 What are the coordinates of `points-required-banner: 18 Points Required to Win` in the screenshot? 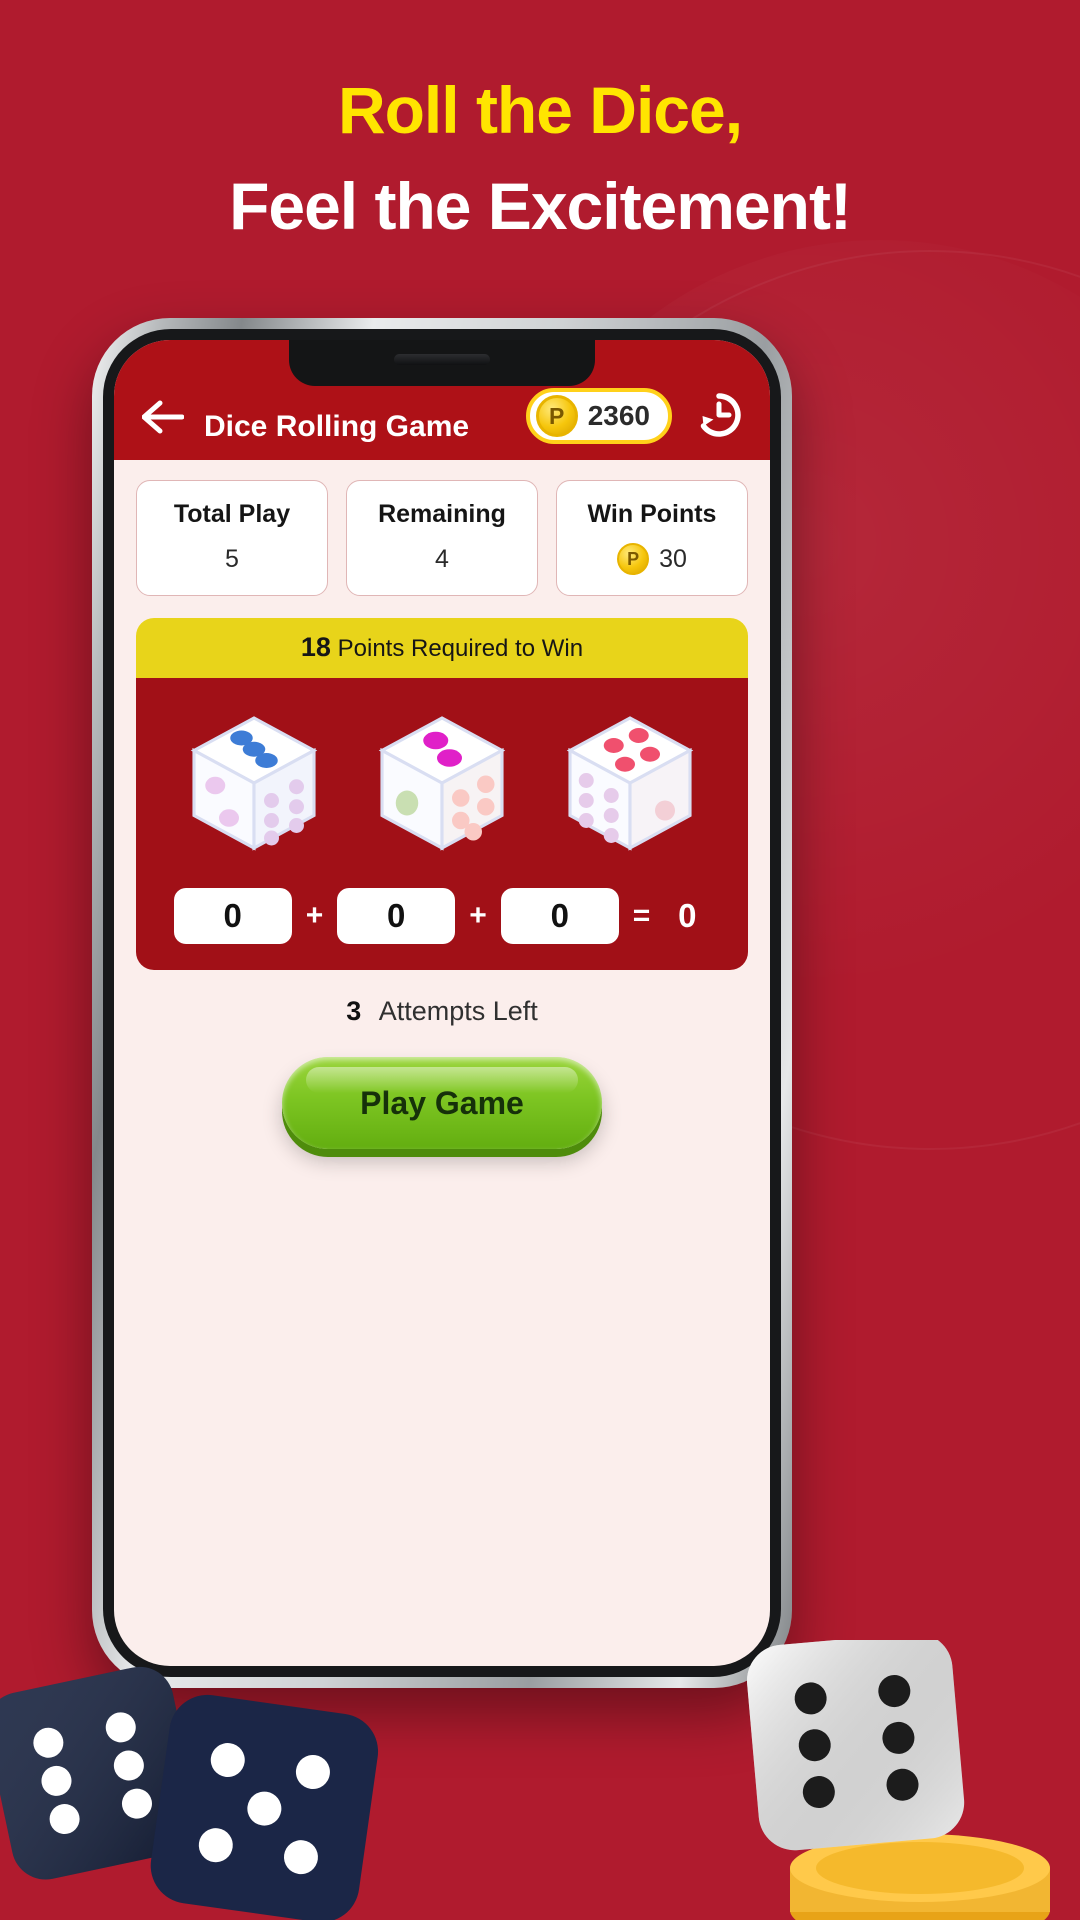 It's located at (442, 648).